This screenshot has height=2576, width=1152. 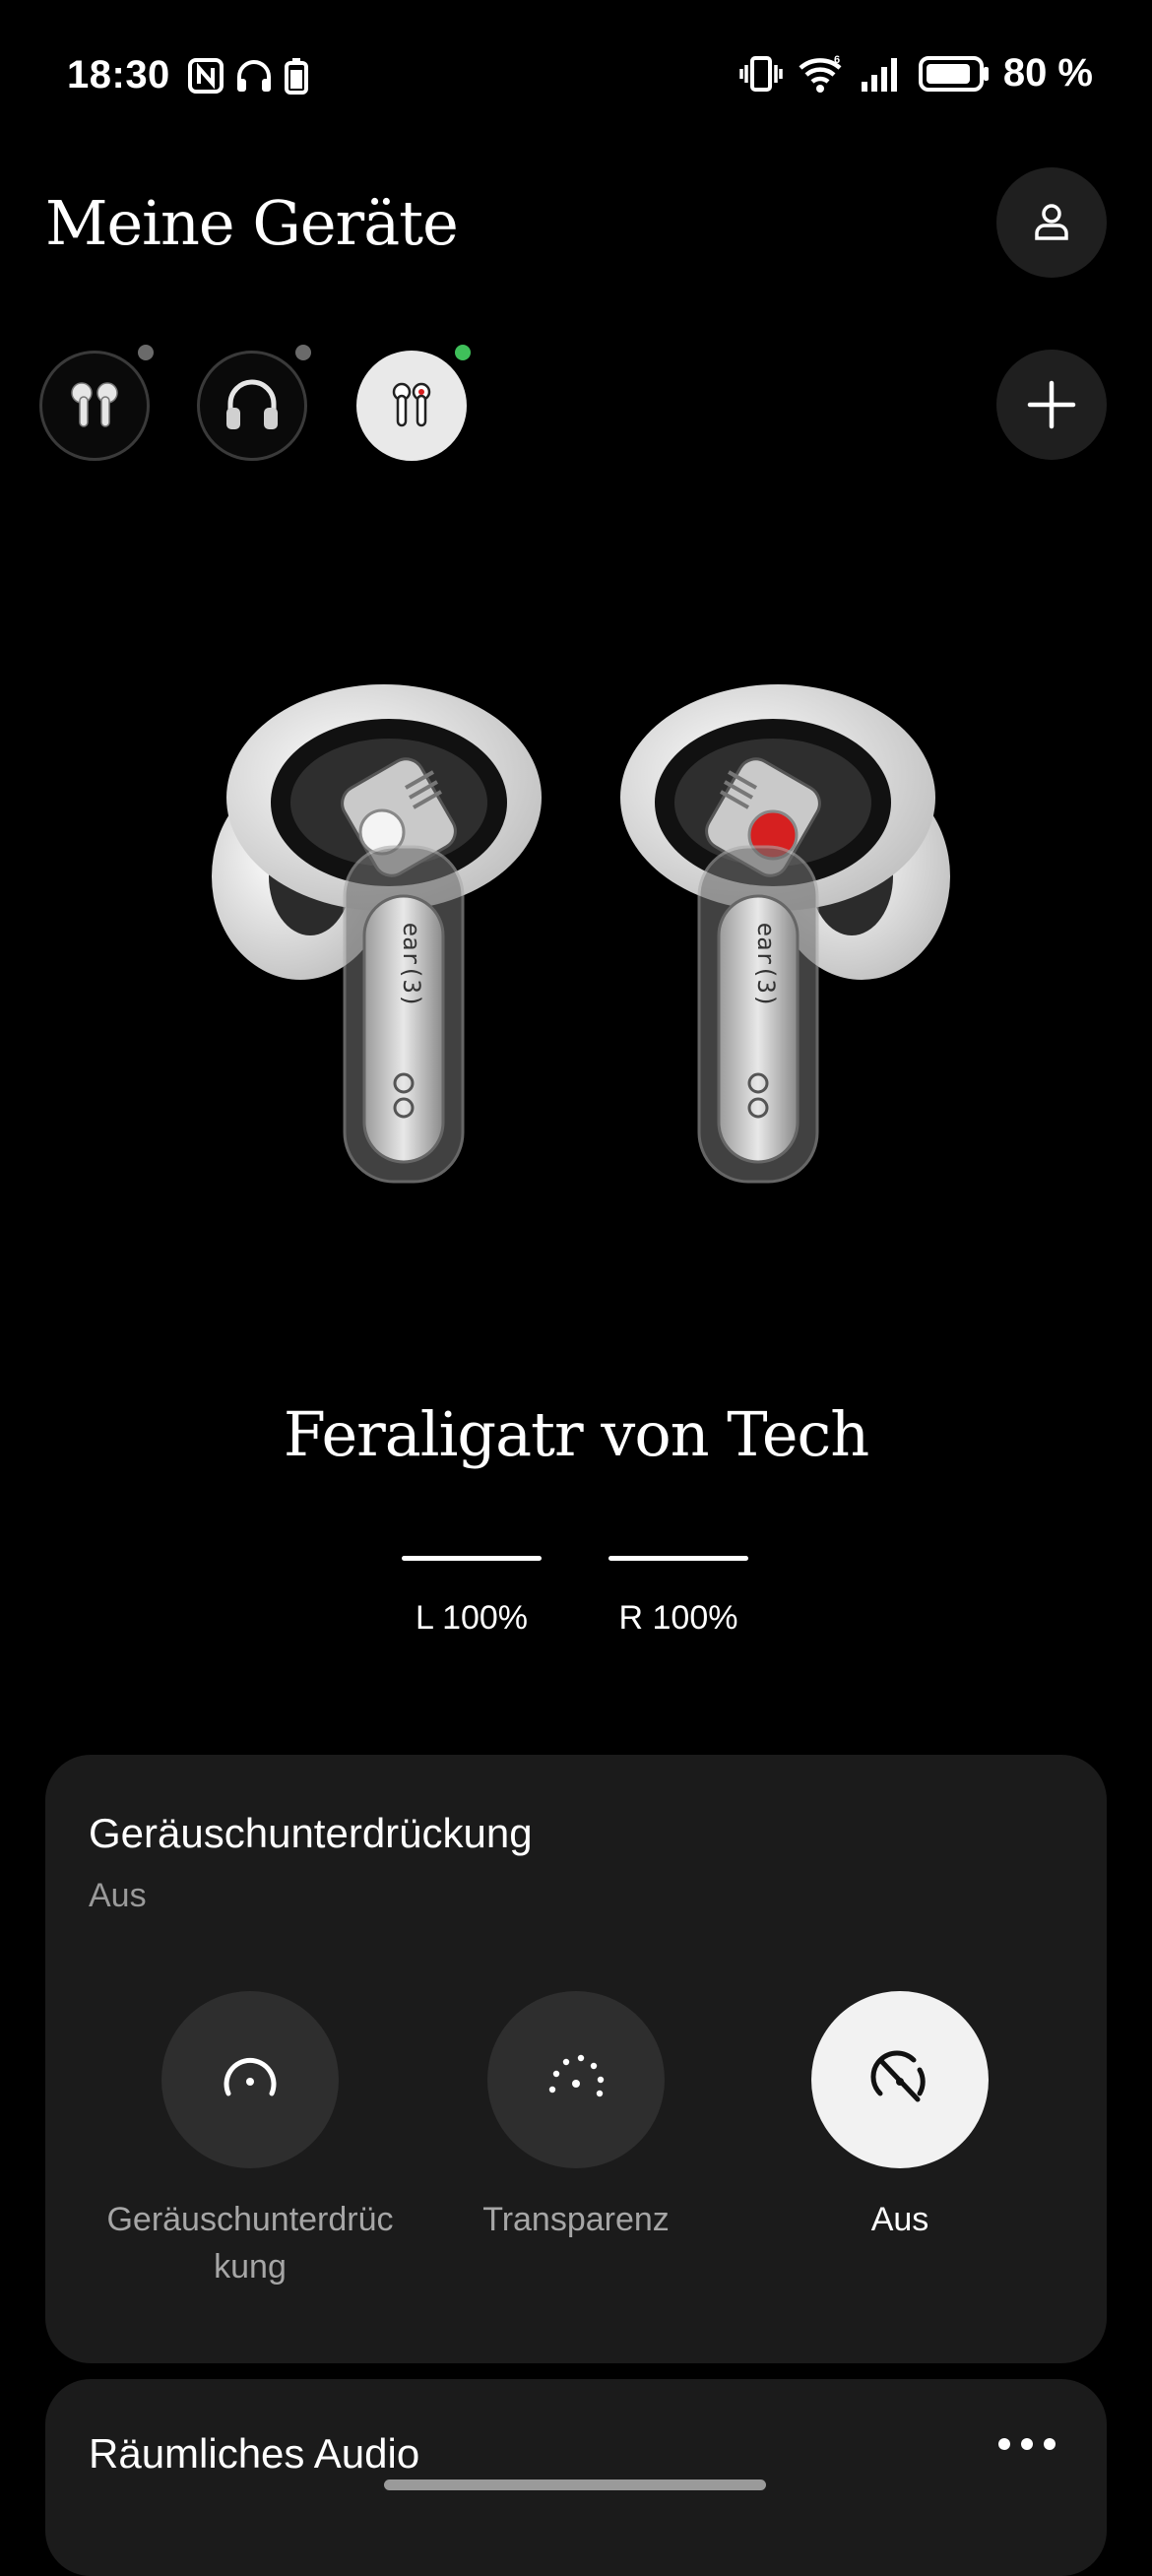 What do you see at coordinates (576, 2477) in the screenshot?
I see `spatial-audio-card: Räumliches Audio` at bounding box center [576, 2477].